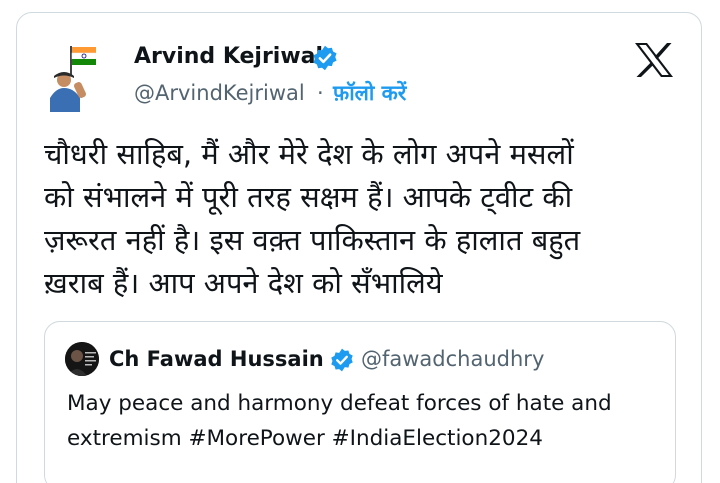  I want to click on avatar-image, so click(73, 79).